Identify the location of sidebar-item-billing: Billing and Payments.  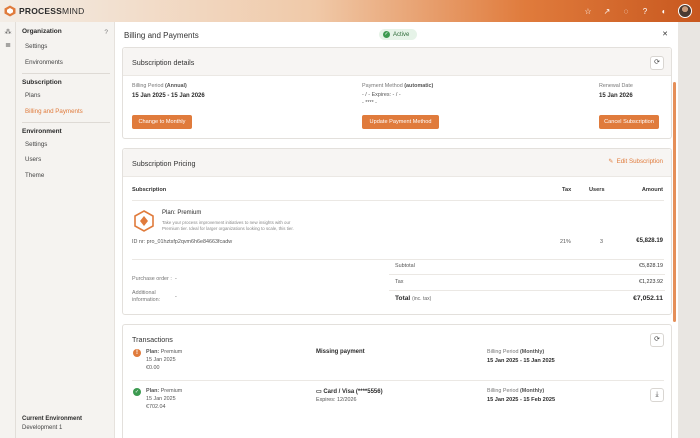
(54, 111).